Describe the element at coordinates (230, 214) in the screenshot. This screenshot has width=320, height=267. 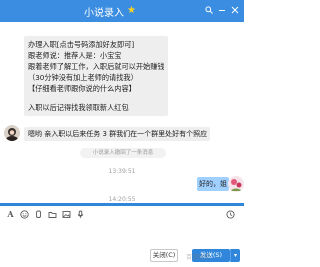
I see `chat-history-icon` at that location.